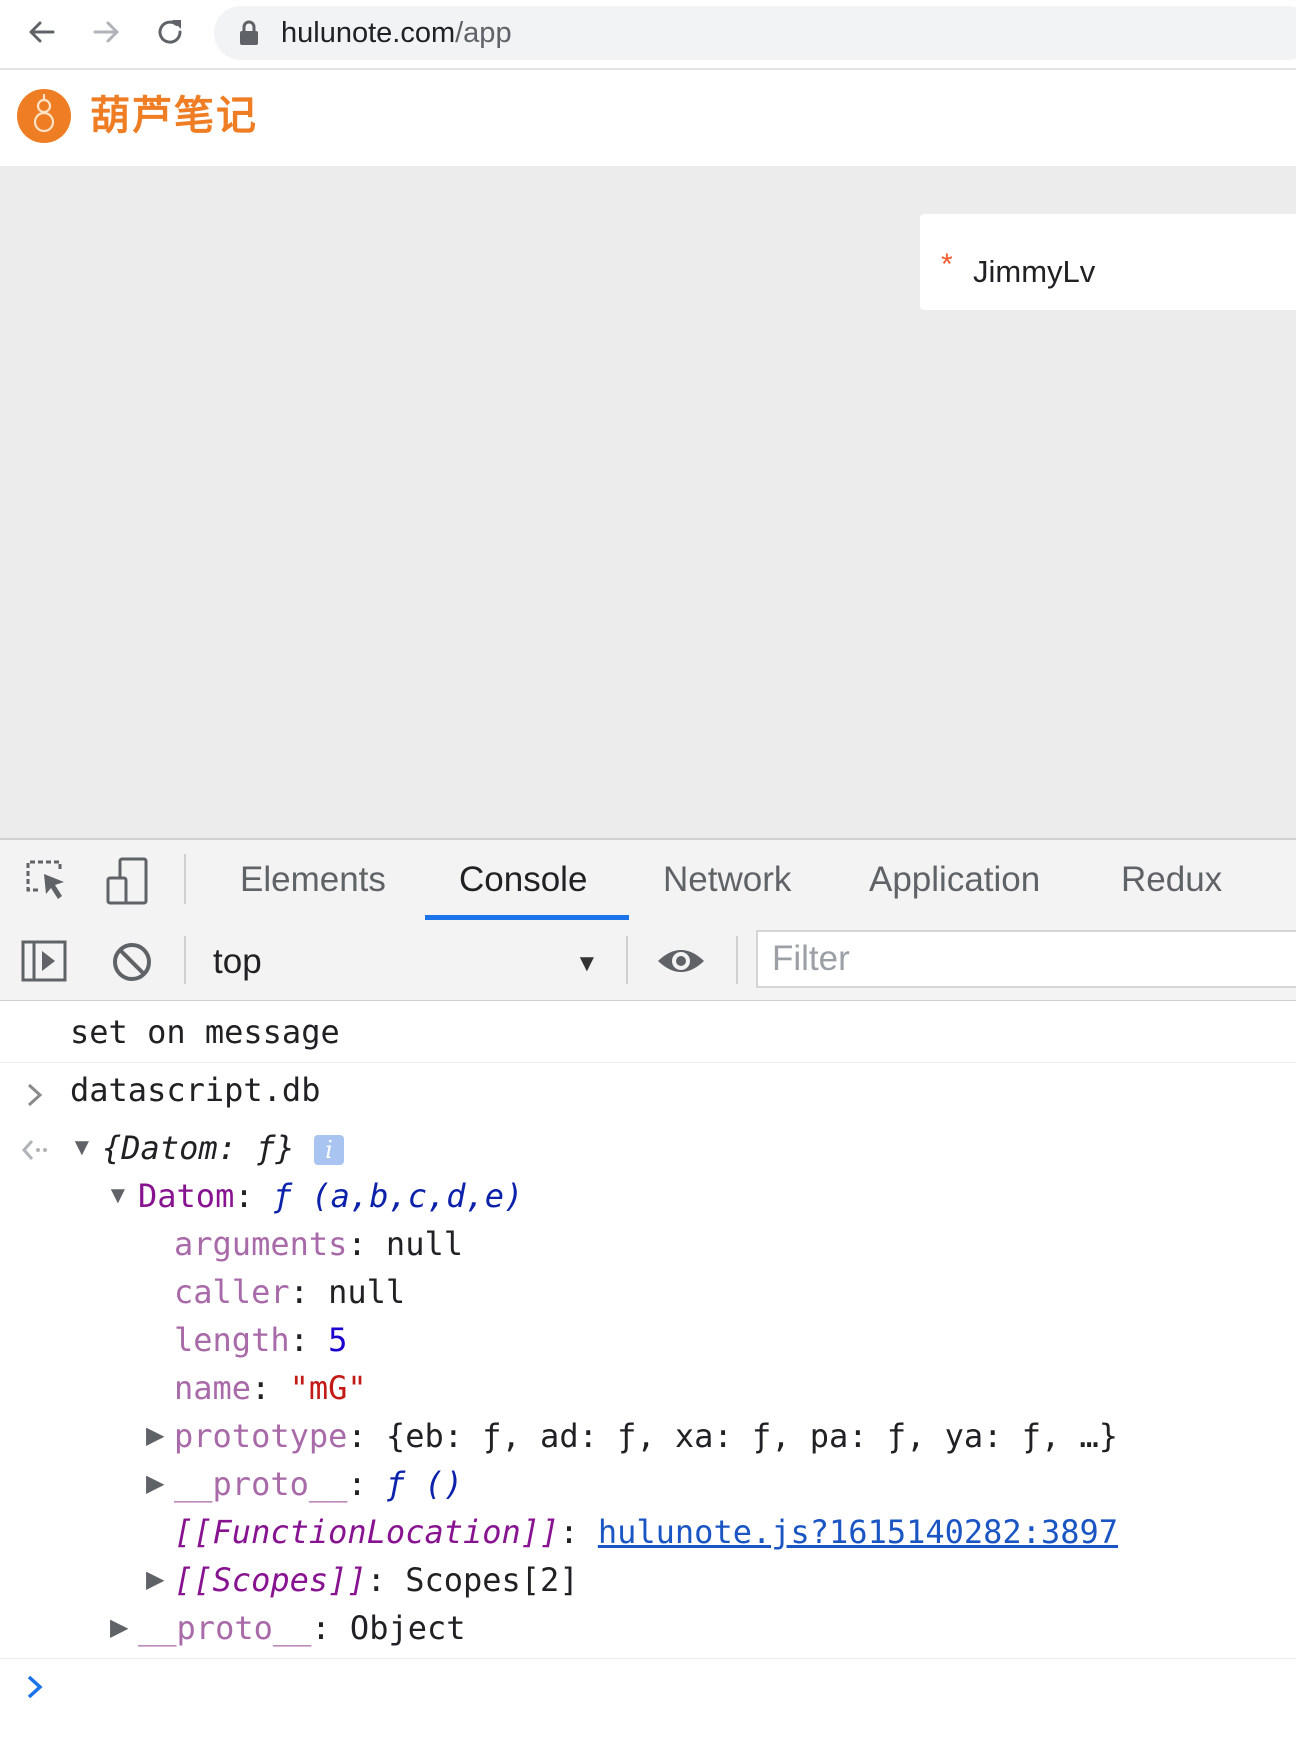 This screenshot has height=1746, width=1296. What do you see at coordinates (527, 917) in the screenshot?
I see `active-tab-indicator` at bounding box center [527, 917].